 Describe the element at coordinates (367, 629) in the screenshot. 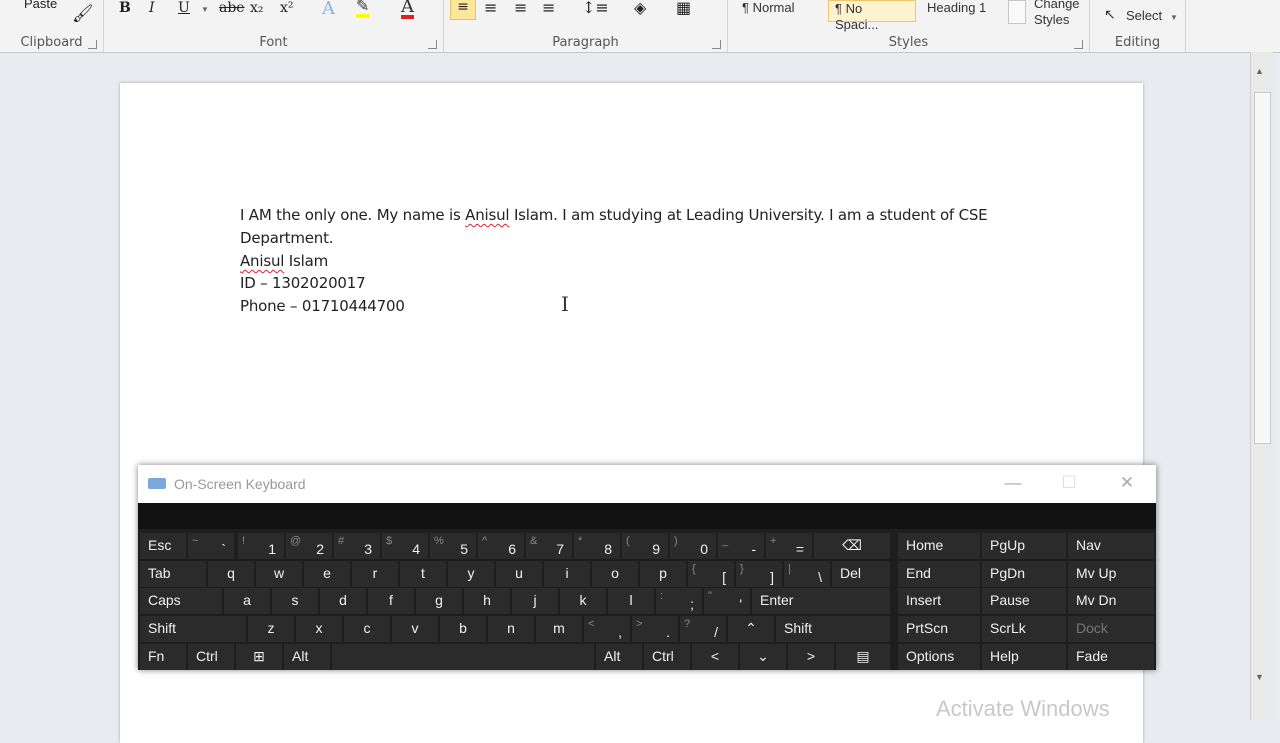

I see `key-c: c` at that location.